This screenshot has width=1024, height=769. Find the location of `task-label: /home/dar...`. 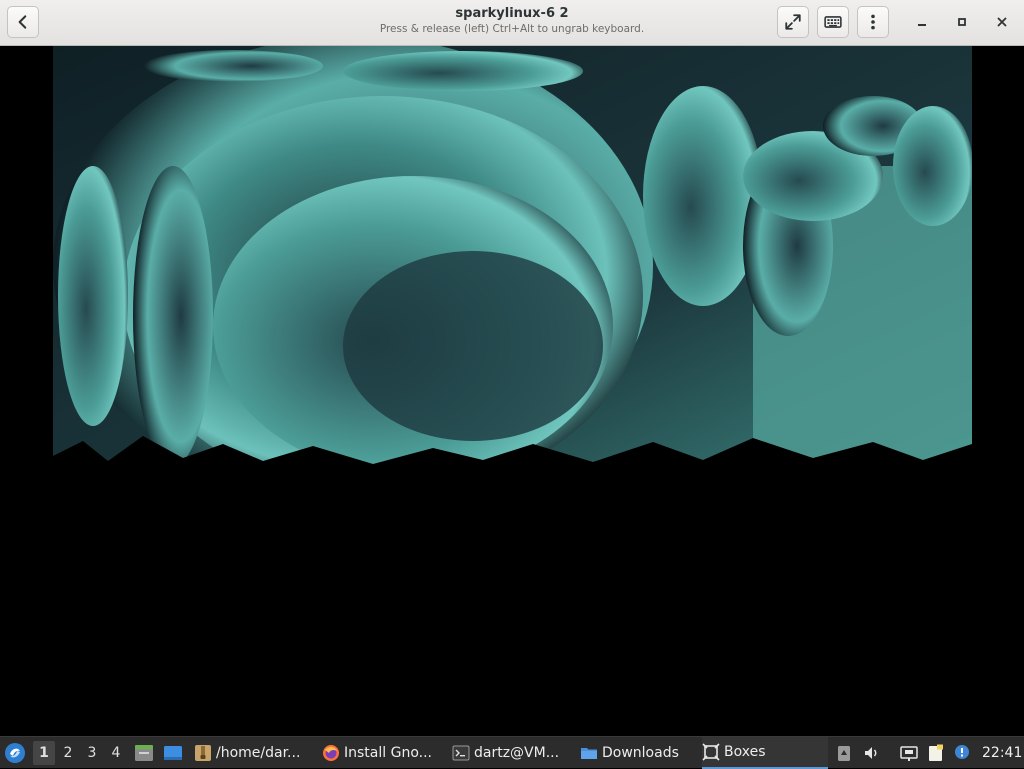

task-label: /home/dar... is located at coordinates (258, 753).